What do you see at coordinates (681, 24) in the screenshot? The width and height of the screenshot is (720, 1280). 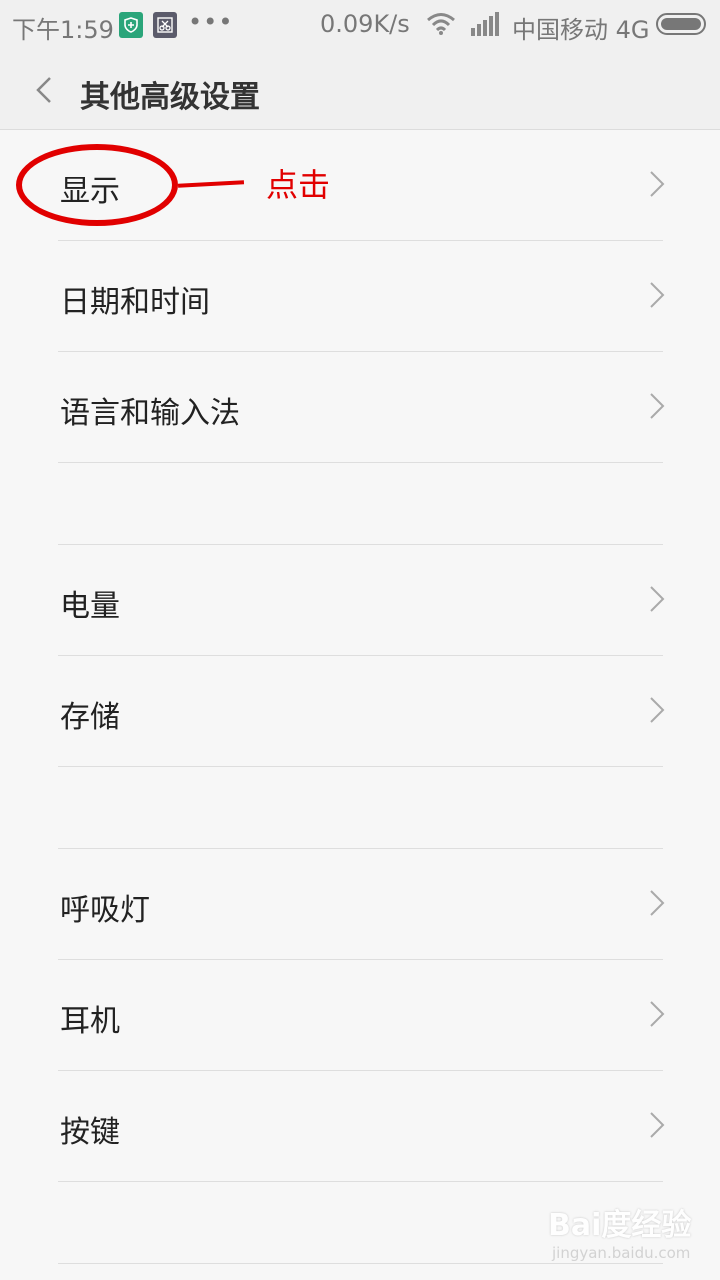 I see `battery-icon` at bounding box center [681, 24].